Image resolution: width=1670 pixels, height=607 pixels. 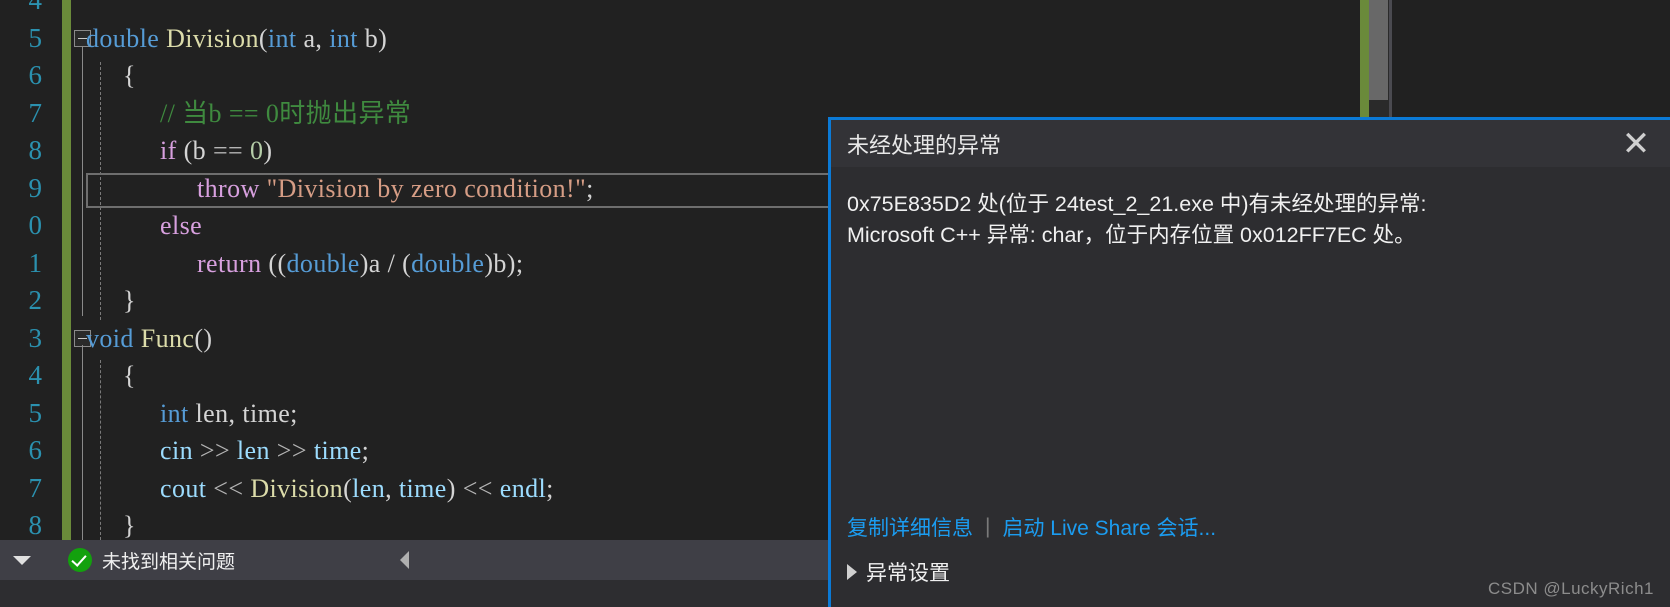 What do you see at coordinates (212, 38) in the screenshot?
I see `code-token: Division` at bounding box center [212, 38].